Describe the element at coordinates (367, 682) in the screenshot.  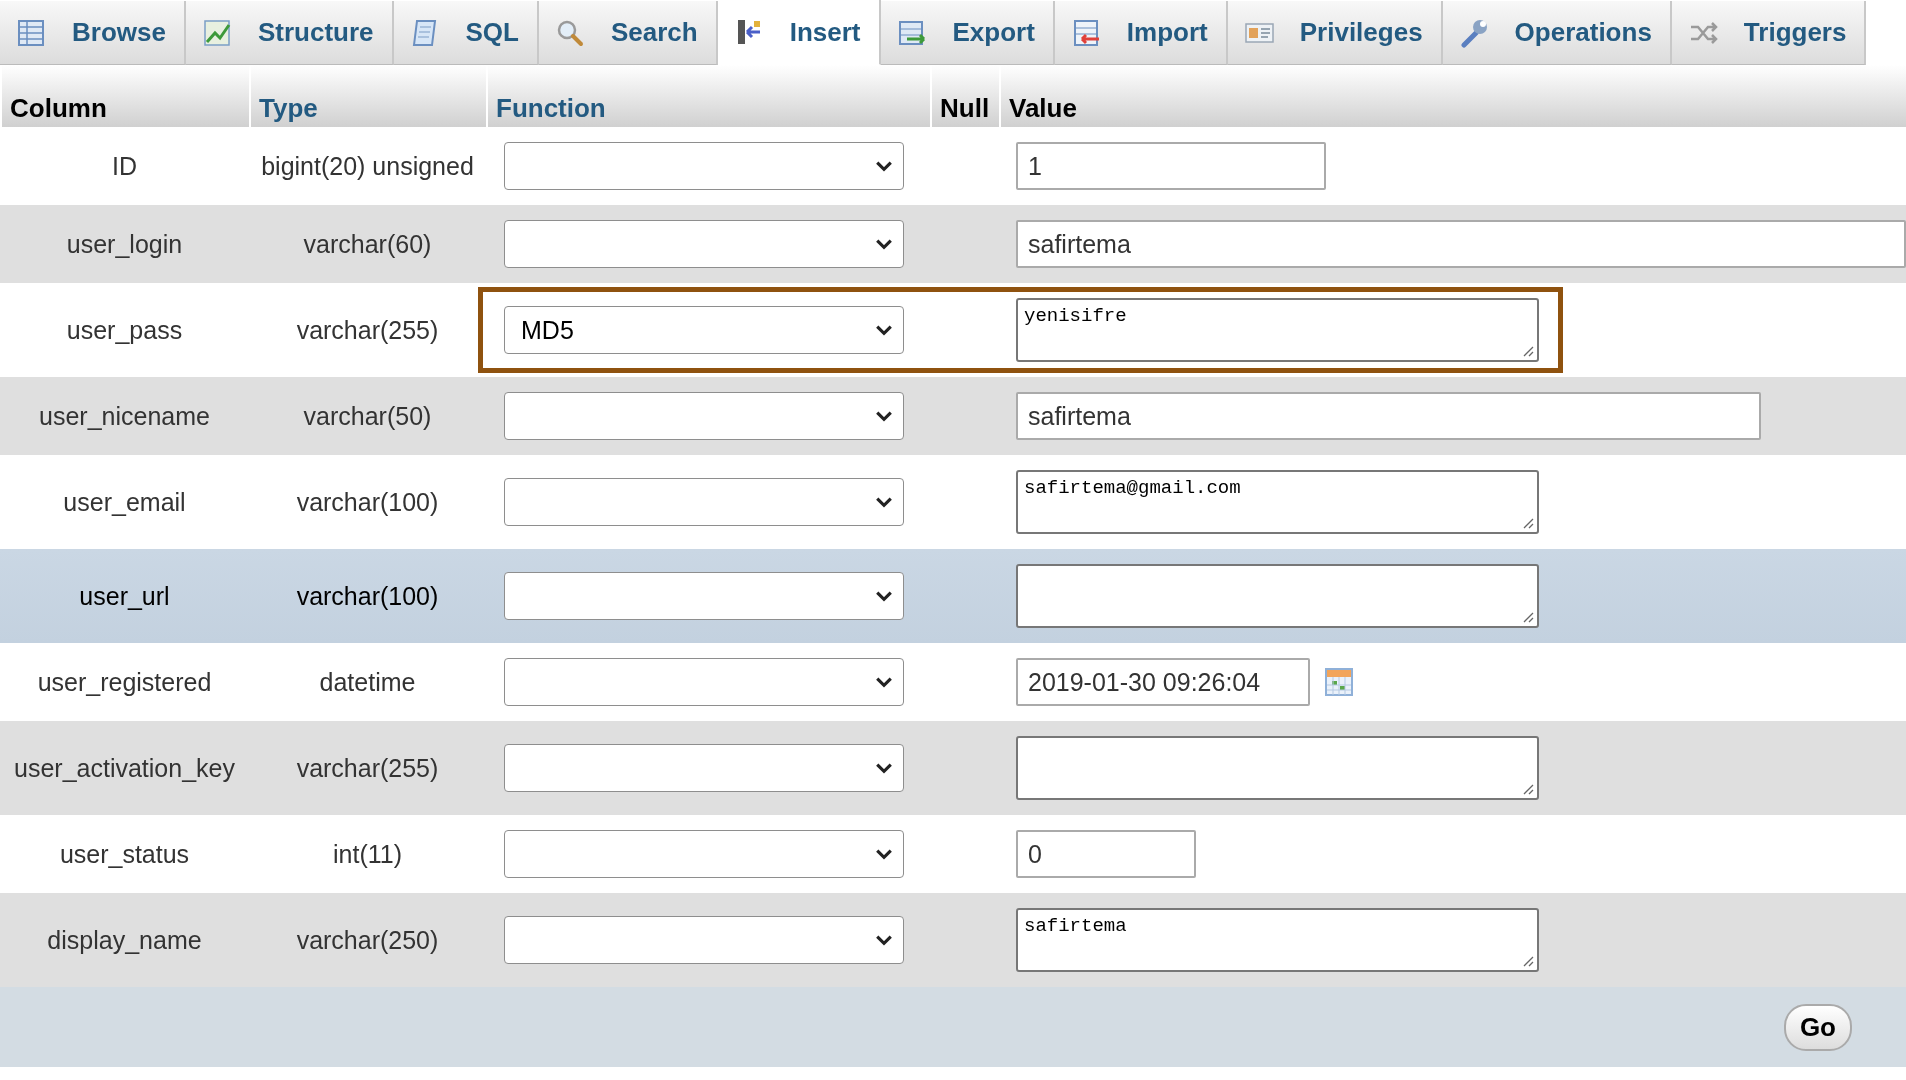
I see `column-type: datetime` at that location.